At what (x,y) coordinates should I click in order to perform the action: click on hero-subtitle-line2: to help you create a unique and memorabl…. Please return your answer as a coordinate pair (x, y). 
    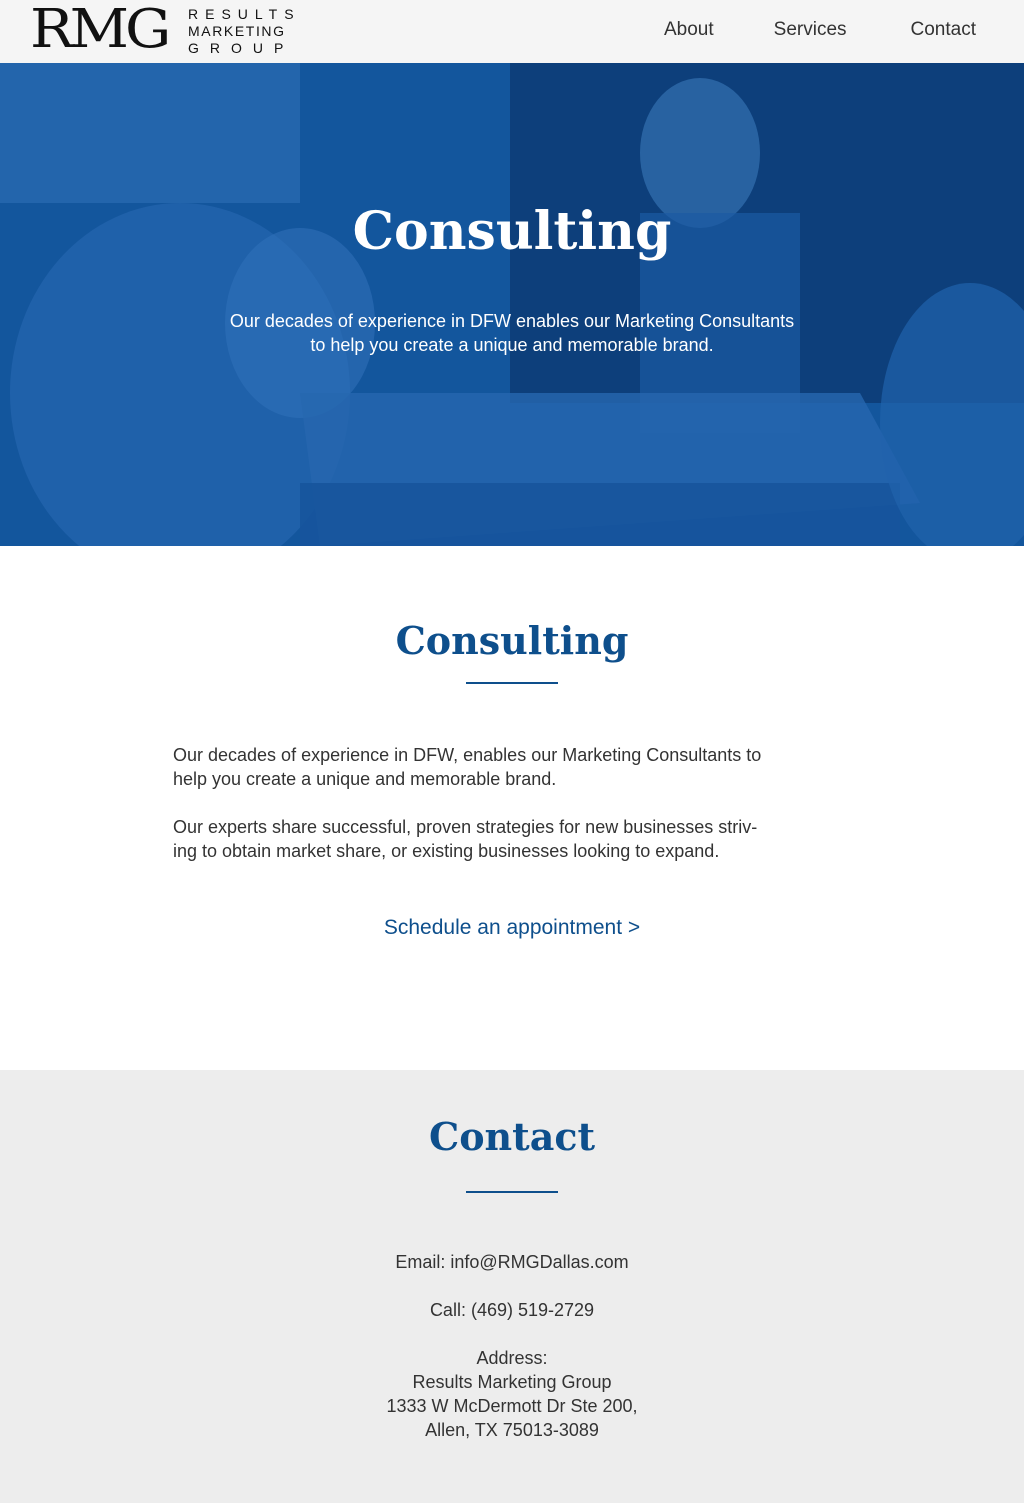
    Looking at the image, I should click on (512, 345).